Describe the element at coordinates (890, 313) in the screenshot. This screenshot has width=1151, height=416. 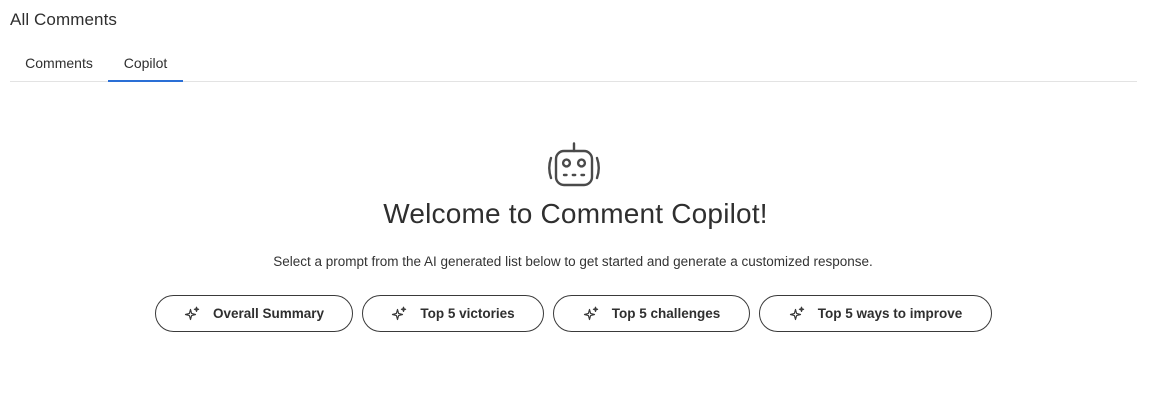
I see `top-5-ways-to-improve-label: Top 5 ways to improve` at that location.